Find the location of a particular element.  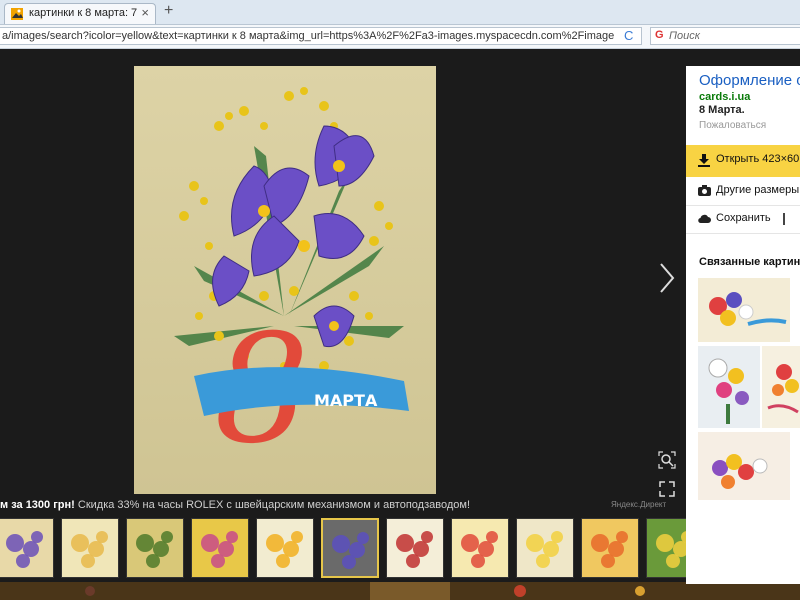

tab-close-icon: × is located at coordinates (145, 12).